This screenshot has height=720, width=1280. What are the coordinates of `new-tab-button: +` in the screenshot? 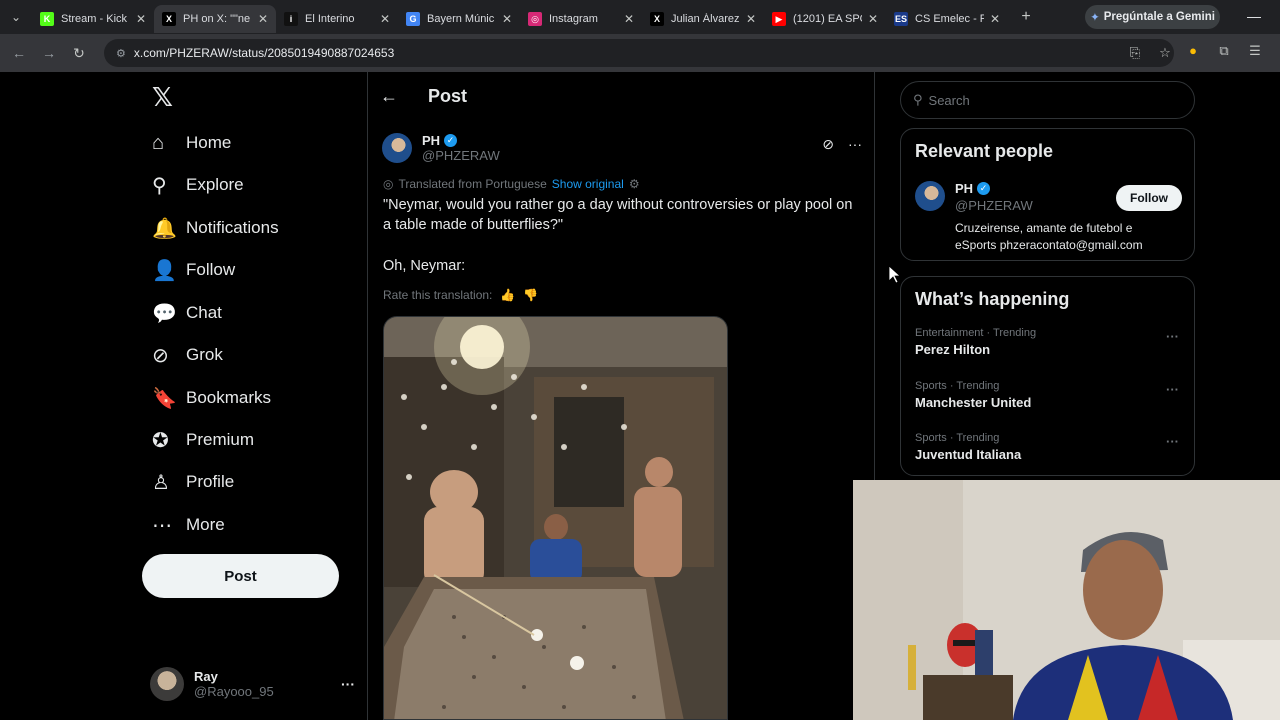 It's located at (1026, 17).